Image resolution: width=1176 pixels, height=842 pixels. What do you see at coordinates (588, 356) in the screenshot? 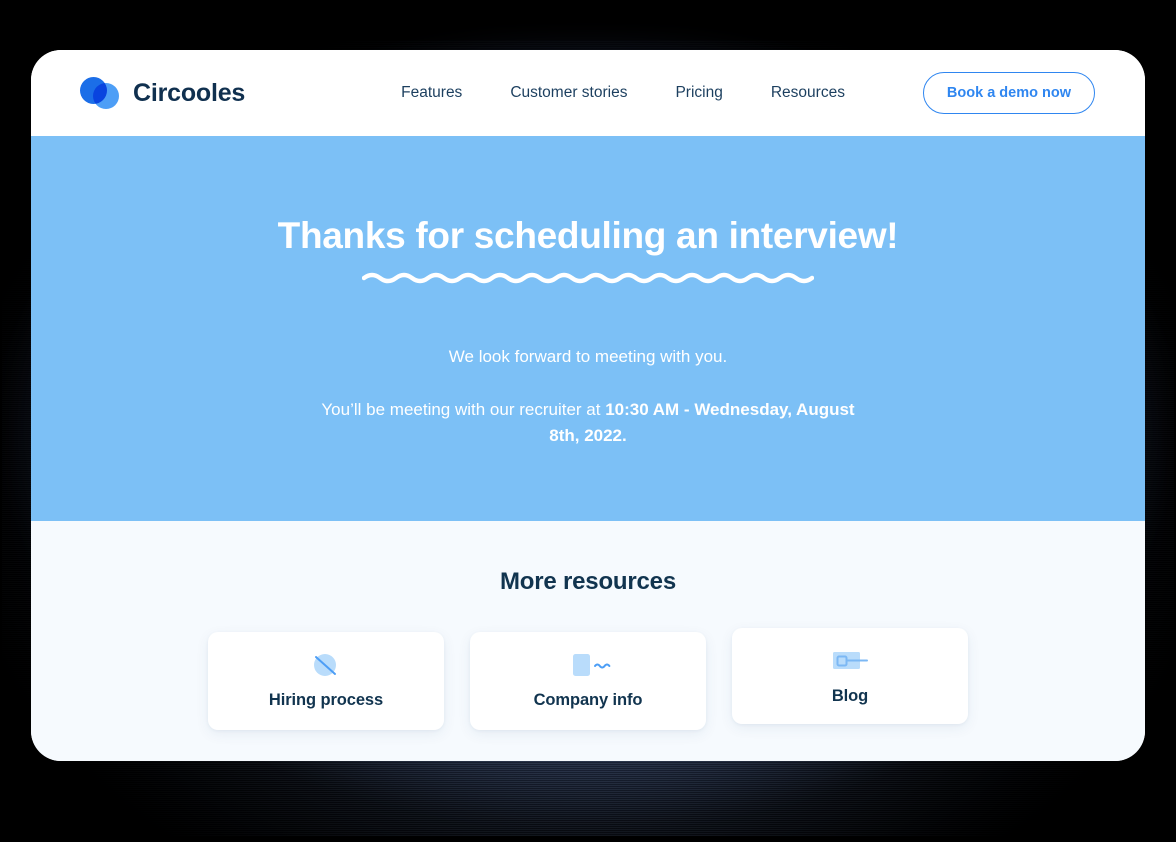
I see `hero-line-1: We look forward to meeting with you.` at bounding box center [588, 356].